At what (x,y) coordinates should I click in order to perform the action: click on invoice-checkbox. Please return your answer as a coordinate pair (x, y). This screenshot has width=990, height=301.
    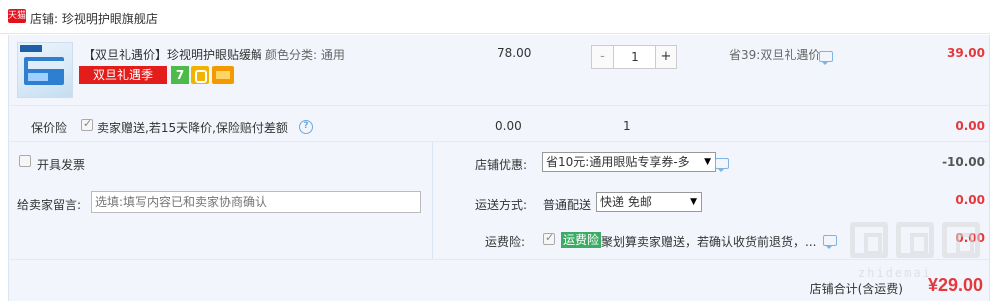
    Looking at the image, I should click on (25, 161).